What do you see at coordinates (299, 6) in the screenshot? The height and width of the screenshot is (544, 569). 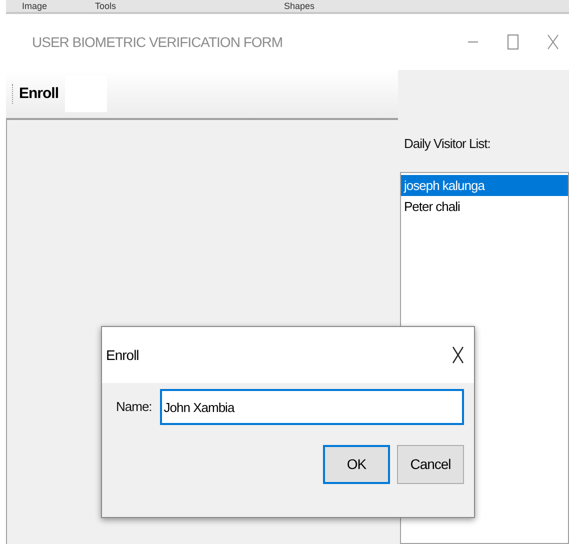 I see `menu-label: Shapes` at bounding box center [299, 6].